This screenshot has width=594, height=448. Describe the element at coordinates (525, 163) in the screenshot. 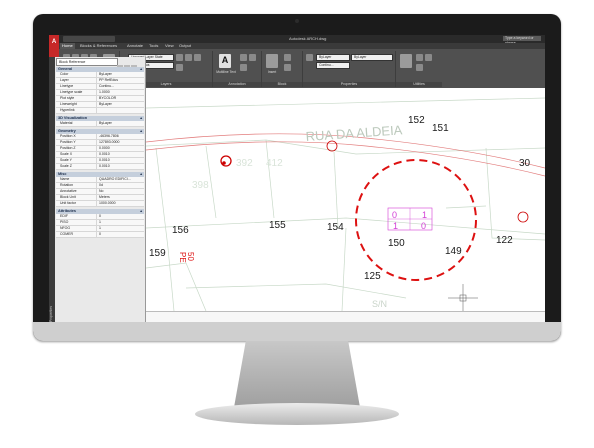

I see `lot-number: 30` at that location.